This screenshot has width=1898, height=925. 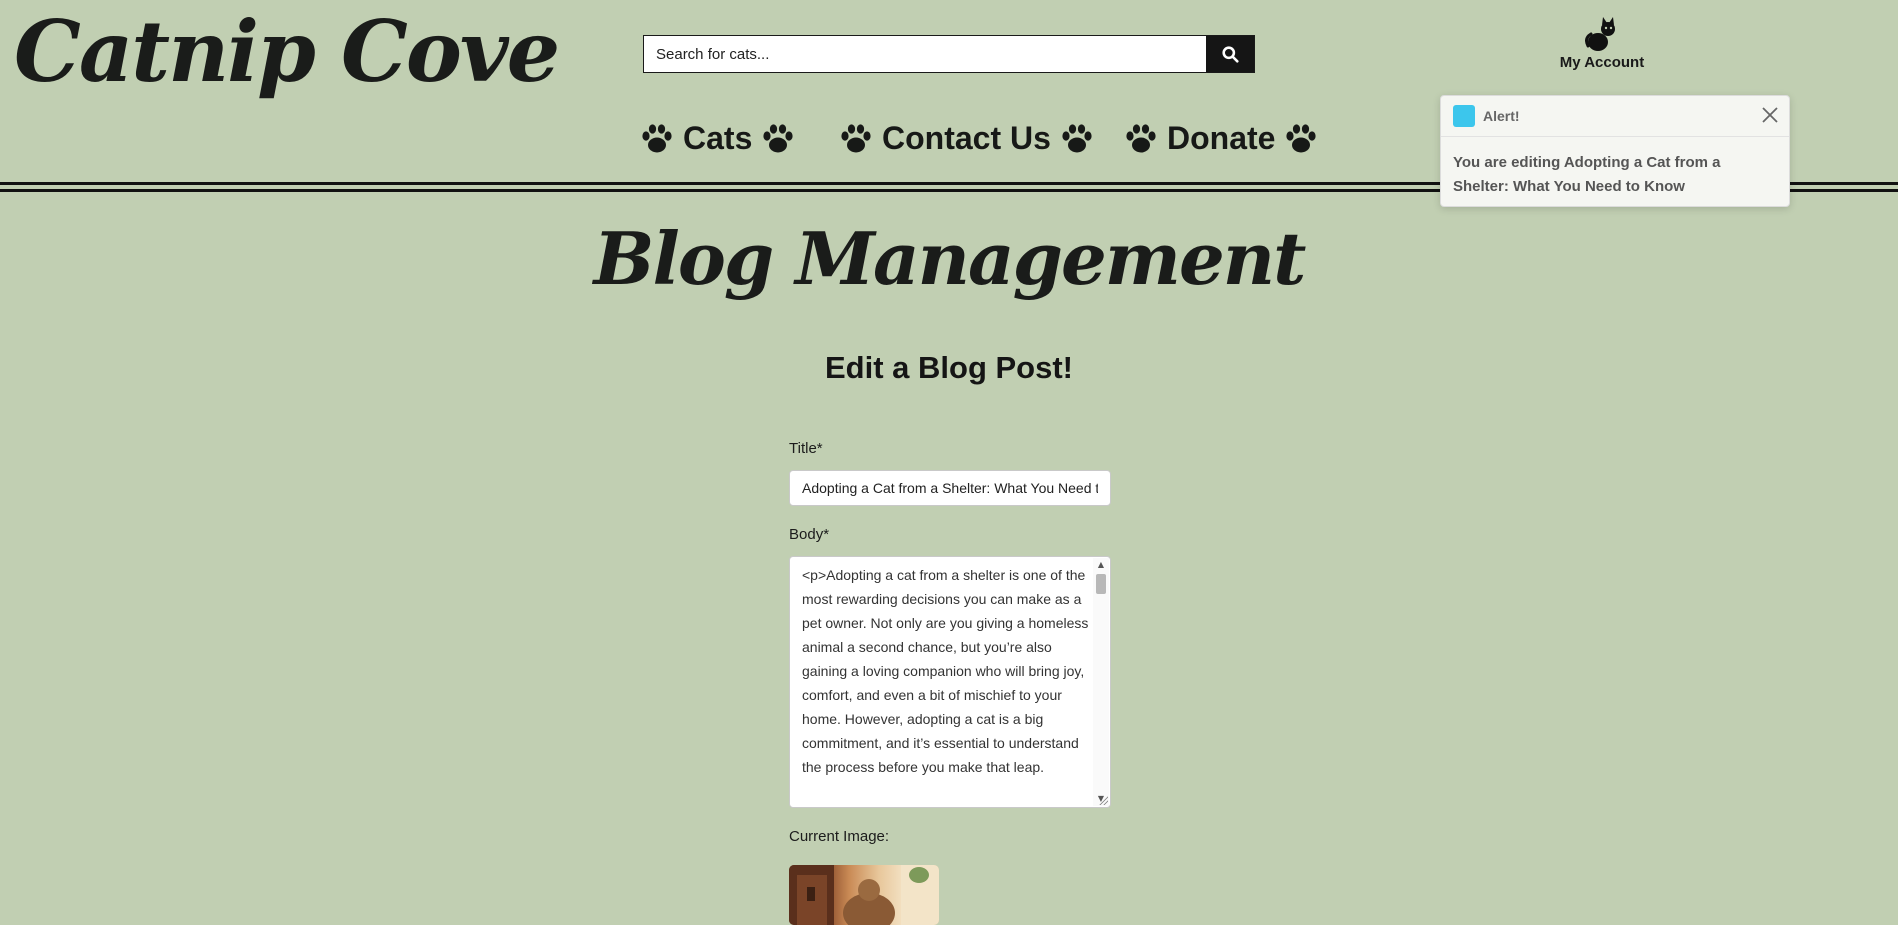 What do you see at coordinates (925, 54) in the screenshot?
I see `search-input` at bounding box center [925, 54].